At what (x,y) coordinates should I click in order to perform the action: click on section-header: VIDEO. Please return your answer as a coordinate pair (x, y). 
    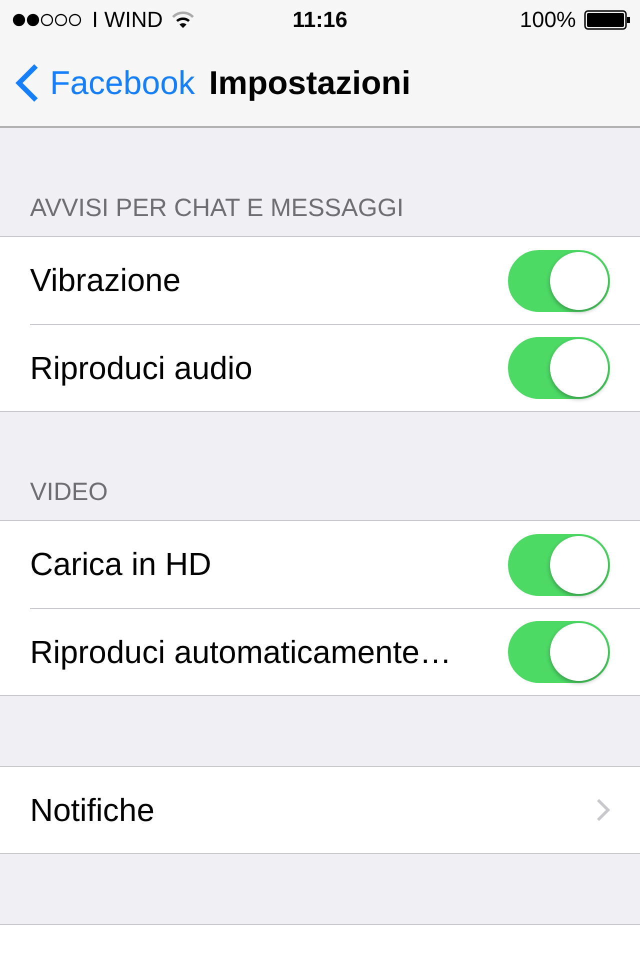
    Looking at the image, I should click on (69, 492).